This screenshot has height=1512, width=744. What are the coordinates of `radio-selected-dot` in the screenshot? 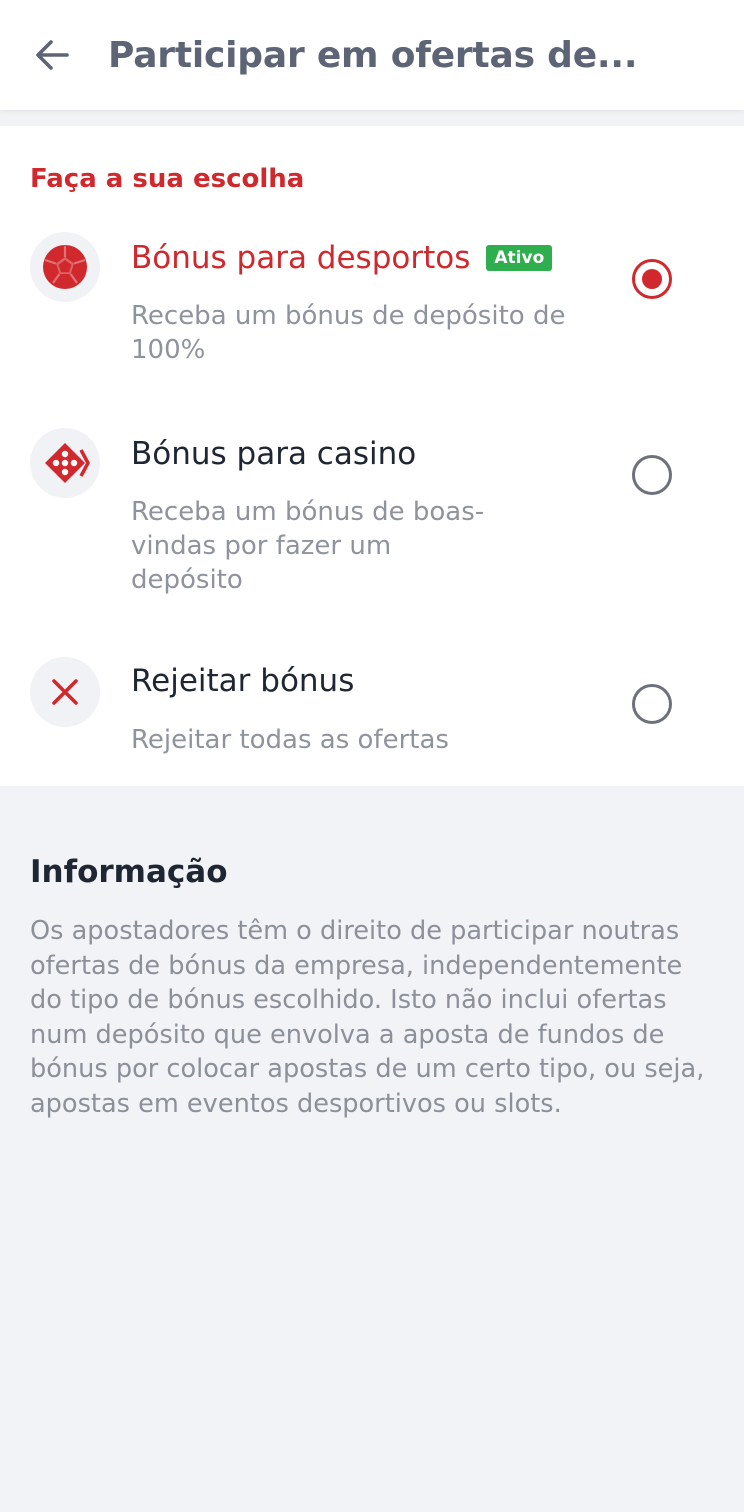 It's located at (652, 279).